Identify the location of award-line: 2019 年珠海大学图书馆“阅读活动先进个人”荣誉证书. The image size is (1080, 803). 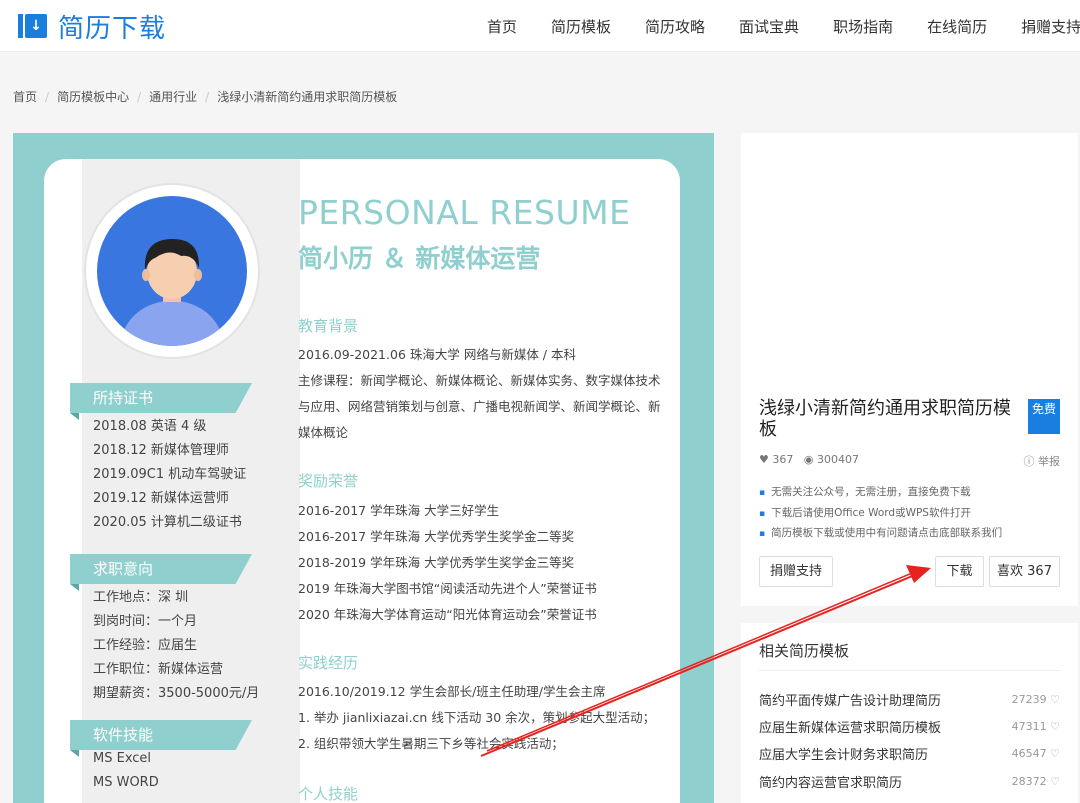
(447, 588).